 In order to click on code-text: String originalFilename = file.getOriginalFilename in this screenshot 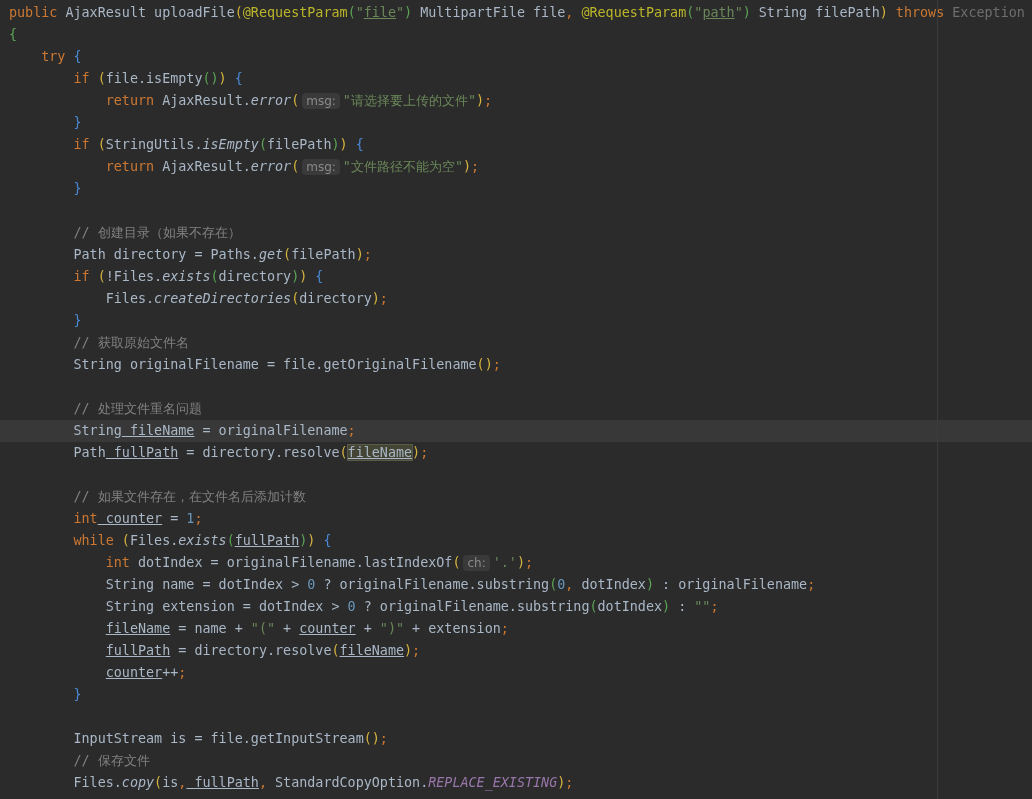, I will do `click(275, 364)`.